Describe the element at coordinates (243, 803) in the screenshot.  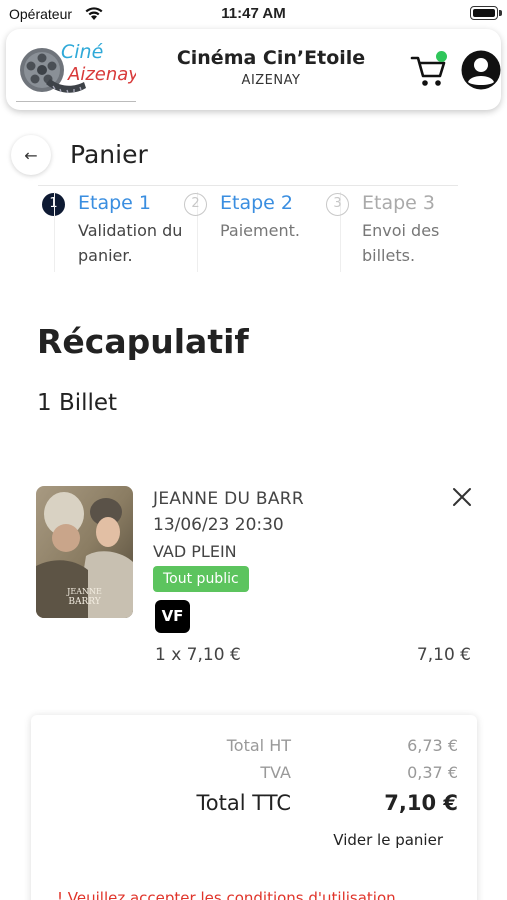
I see `total-ttc-label: Total TTC` at that location.